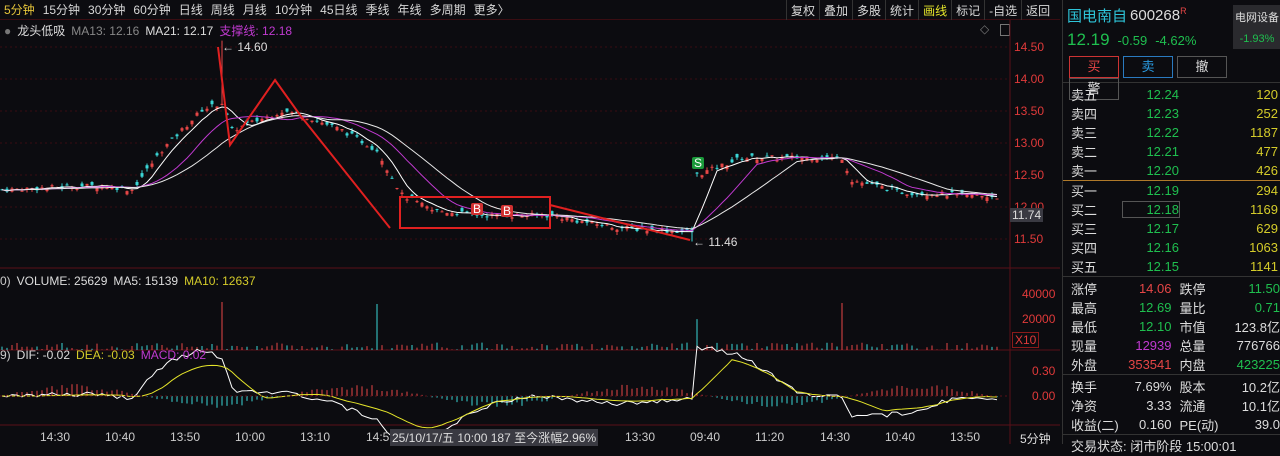 The image size is (1280, 456). I want to click on low-label: ← 11.46, so click(715, 242).